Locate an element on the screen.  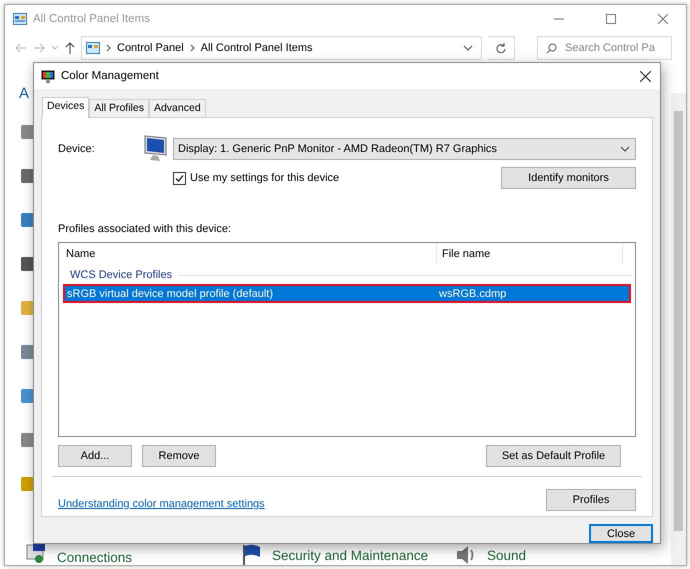
window-title: All Control Panel Items is located at coordinates (91, 18).